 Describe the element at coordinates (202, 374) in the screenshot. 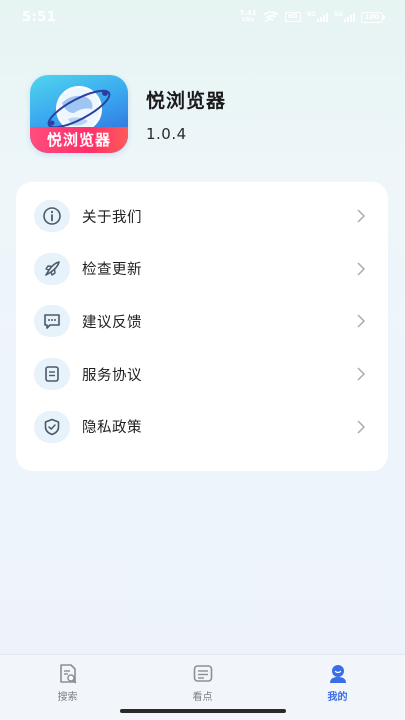

I see `menu-item-service-agreement: 服务协议` at that location.